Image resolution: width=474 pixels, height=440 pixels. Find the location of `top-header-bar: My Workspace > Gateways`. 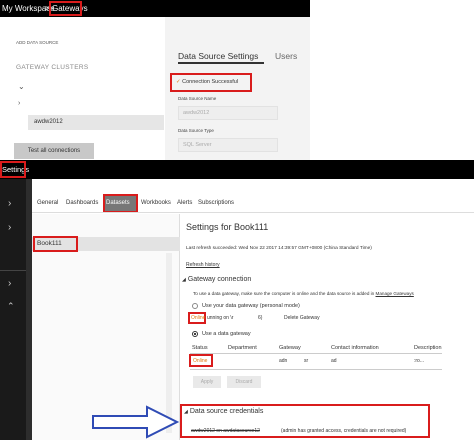

top-header-bar: My Workspace > Gateways is located at coordinates (155, 8).